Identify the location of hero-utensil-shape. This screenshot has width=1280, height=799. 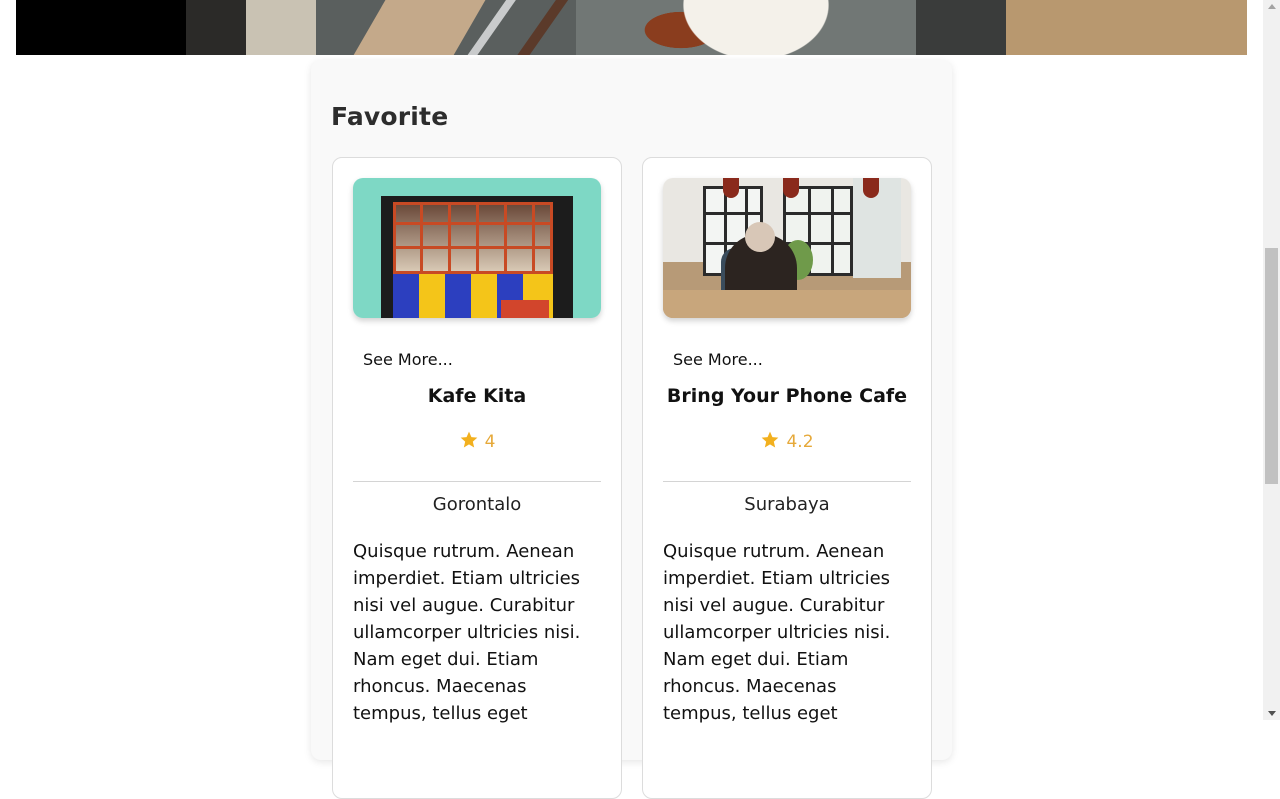
(541, 27).